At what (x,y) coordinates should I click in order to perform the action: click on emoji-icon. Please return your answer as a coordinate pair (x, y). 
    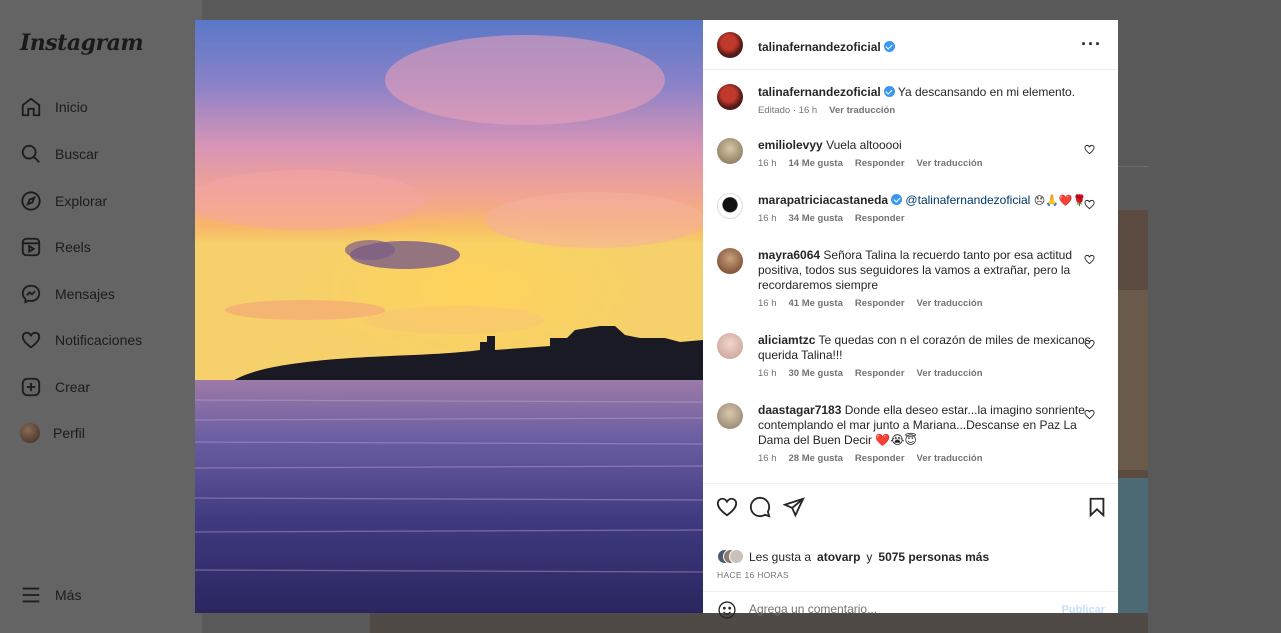
    Looking at the image, I should click on (727, 610).